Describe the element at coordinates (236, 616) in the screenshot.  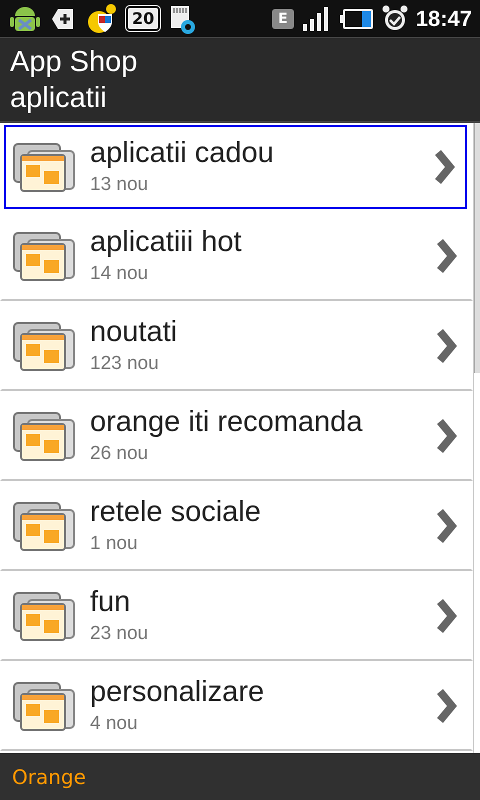
I see `category-item: fun 23 nou` at that location.